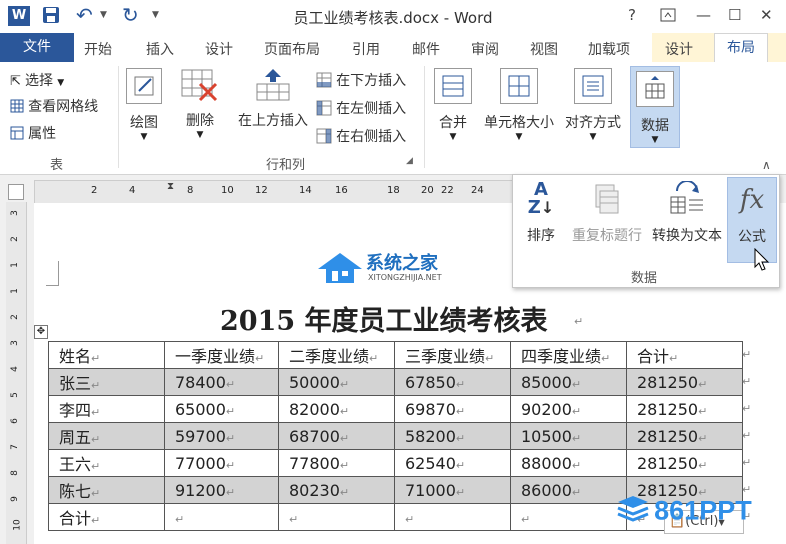 The image size is (786, 544). Describe the element at coordinates (221, 382) in the screenshot. I see `table-cell: 78400↵` at that location.